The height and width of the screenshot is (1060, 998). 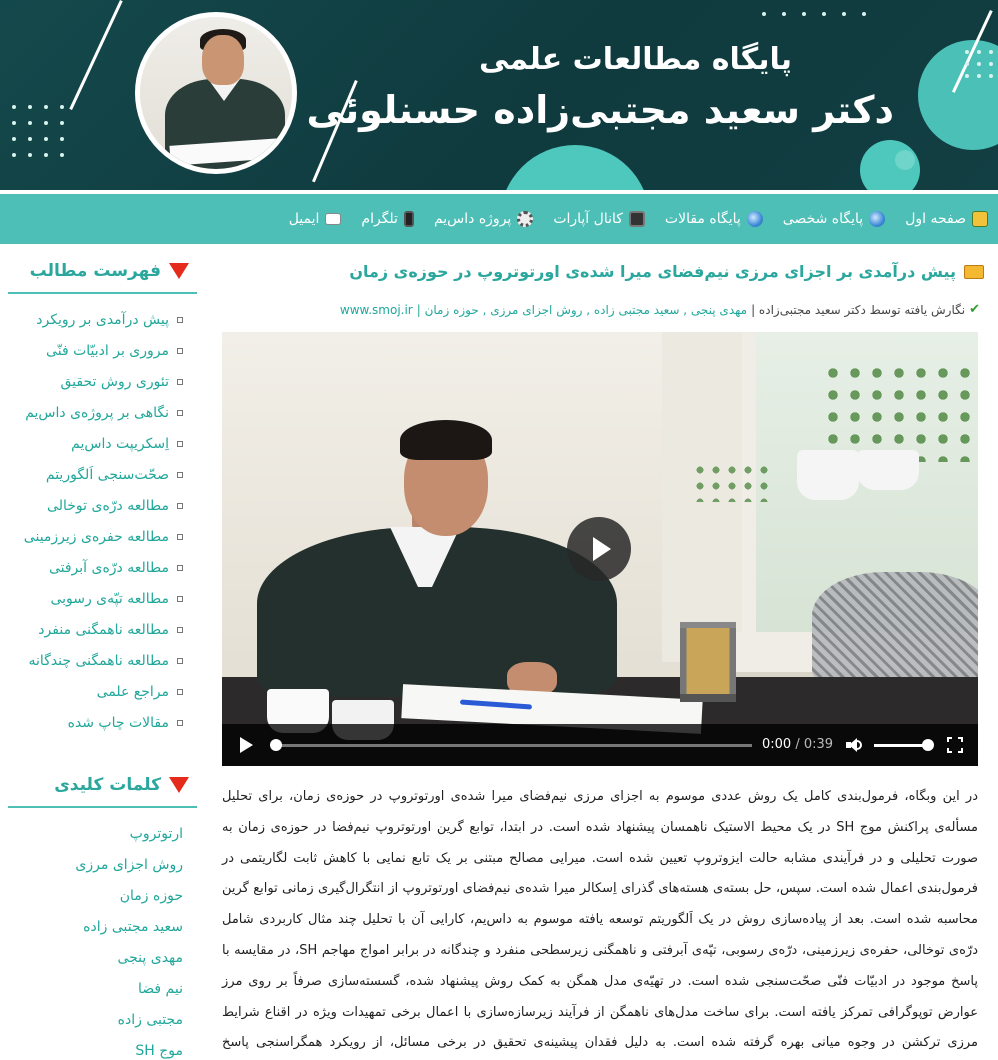 What do you see at coordinates (777, 744) in the screenshot?
I see `current-time: 0:00` at bounding box center [777, 744].